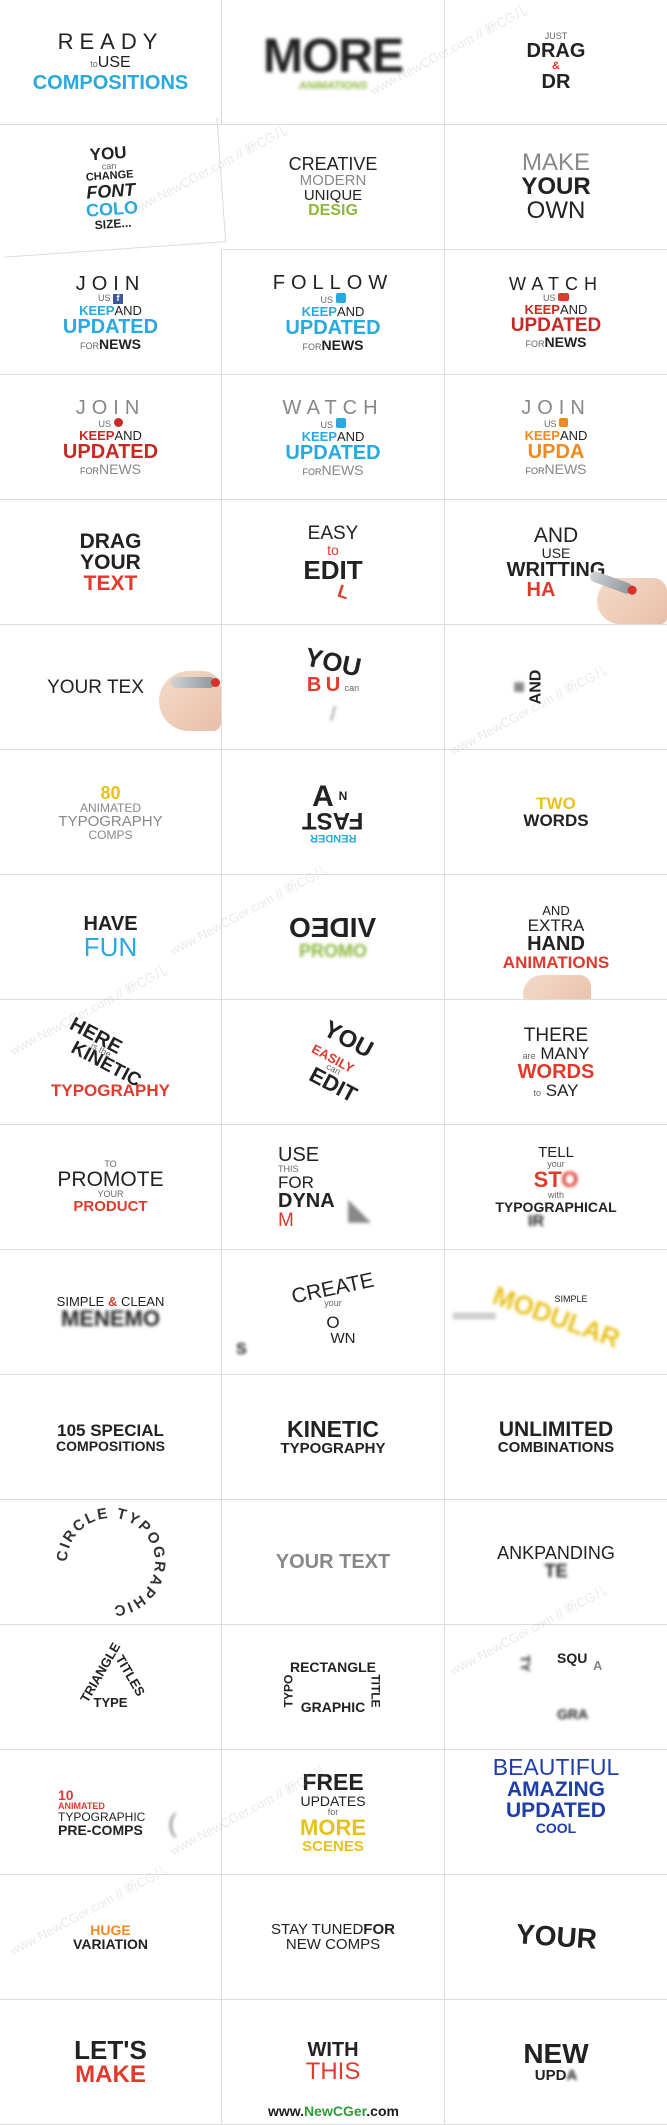  Describe the element at coordinates (102, 1816) in the screenshot. I see `tile-text: TYPOGRAPHIC` at that location.